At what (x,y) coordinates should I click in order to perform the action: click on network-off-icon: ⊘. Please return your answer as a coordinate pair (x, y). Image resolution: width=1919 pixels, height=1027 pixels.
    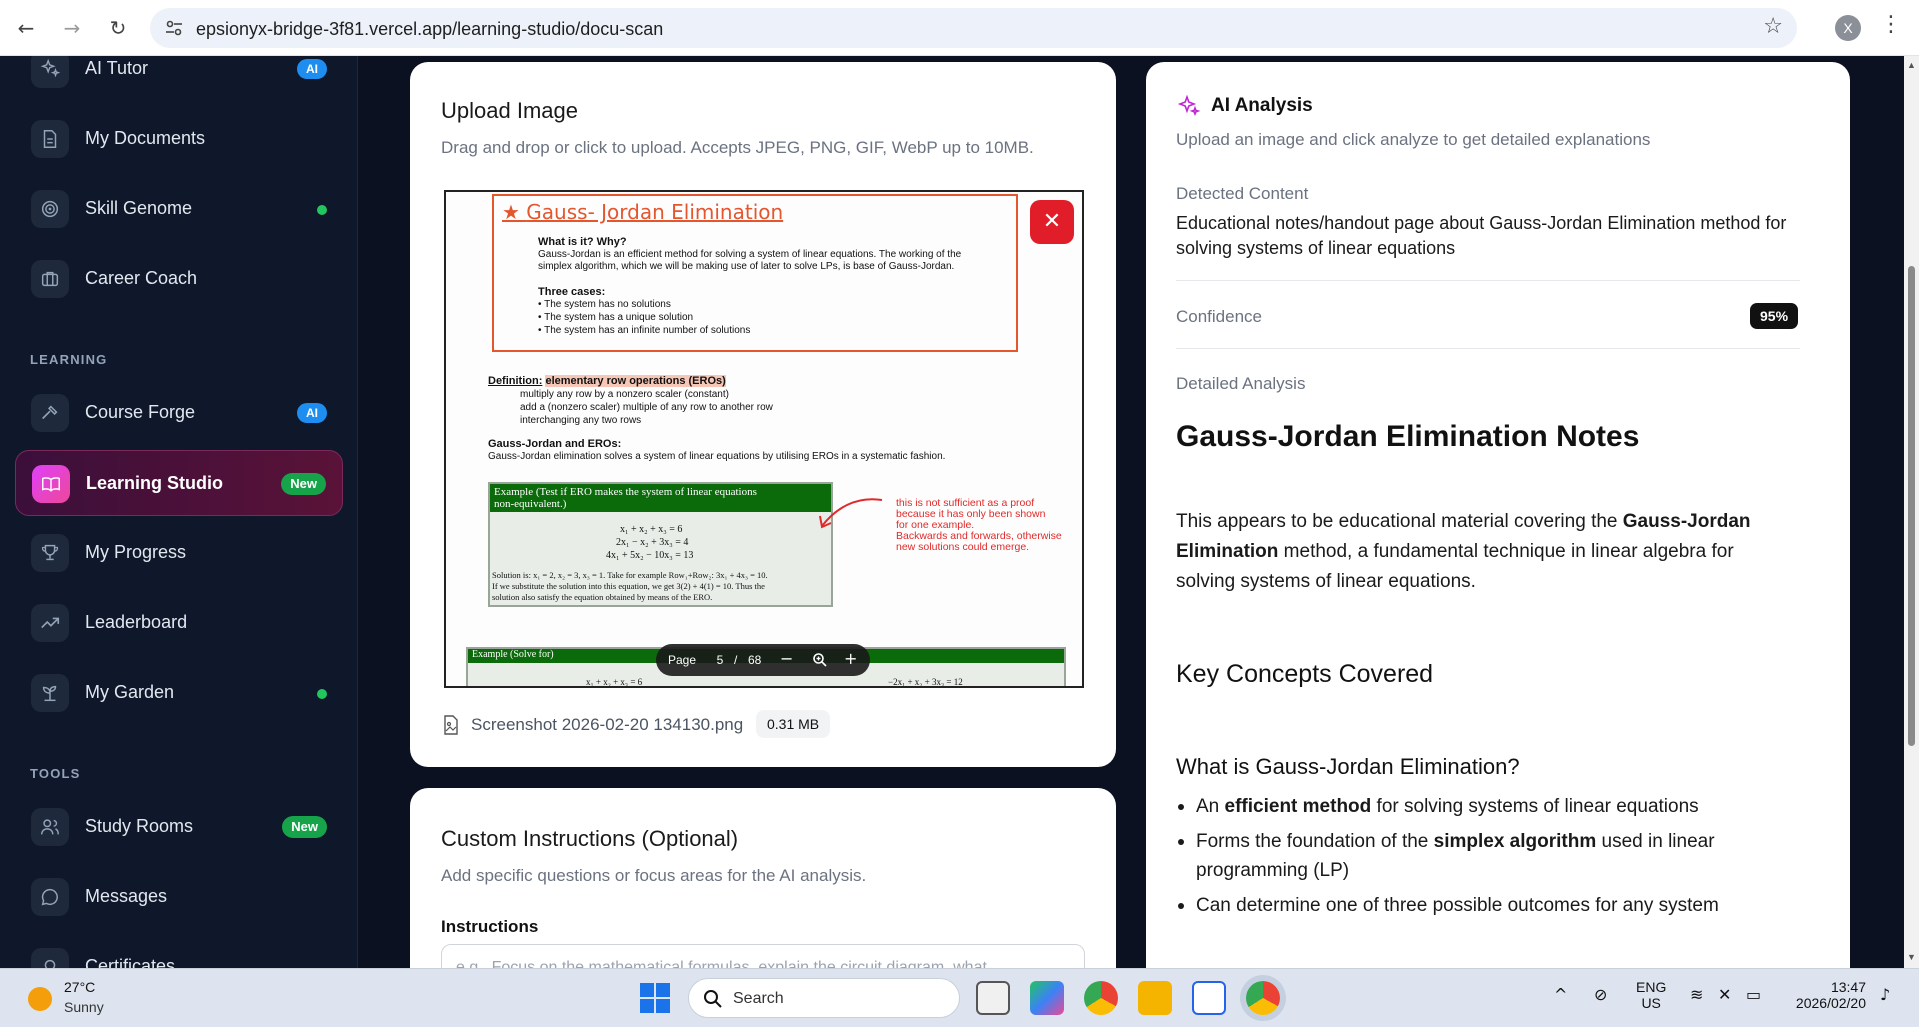
    Looking at the image, I should click on (1600, 994).